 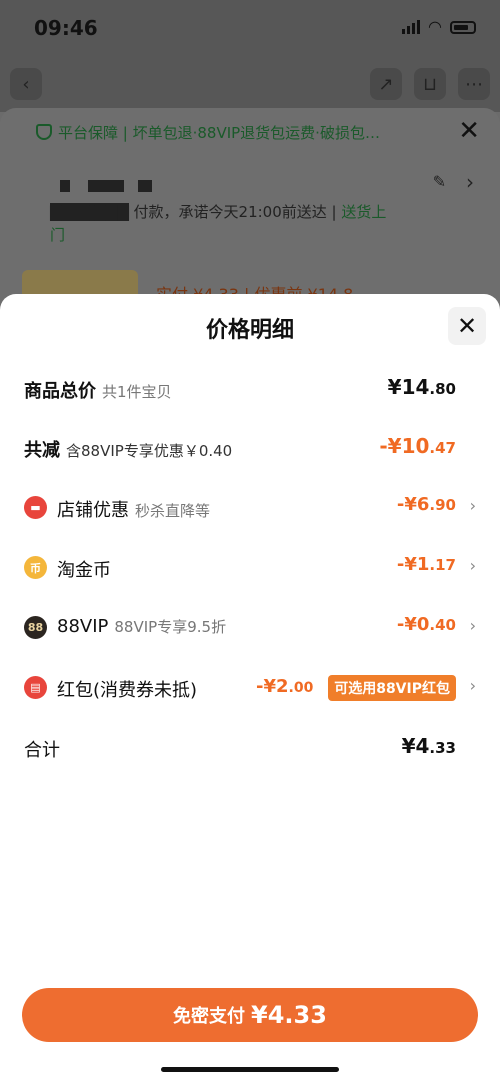 What do you see at coordinates (364, 212) in the screenshot?
I see `delivery-tag: 送货上` at bounding box center [364, 212].